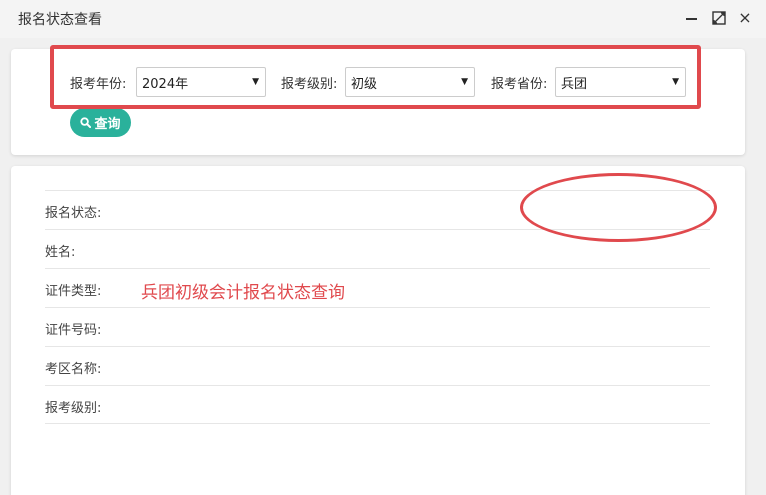  I want to click on exam-area-label: 考区名称:, so click(73, 369).